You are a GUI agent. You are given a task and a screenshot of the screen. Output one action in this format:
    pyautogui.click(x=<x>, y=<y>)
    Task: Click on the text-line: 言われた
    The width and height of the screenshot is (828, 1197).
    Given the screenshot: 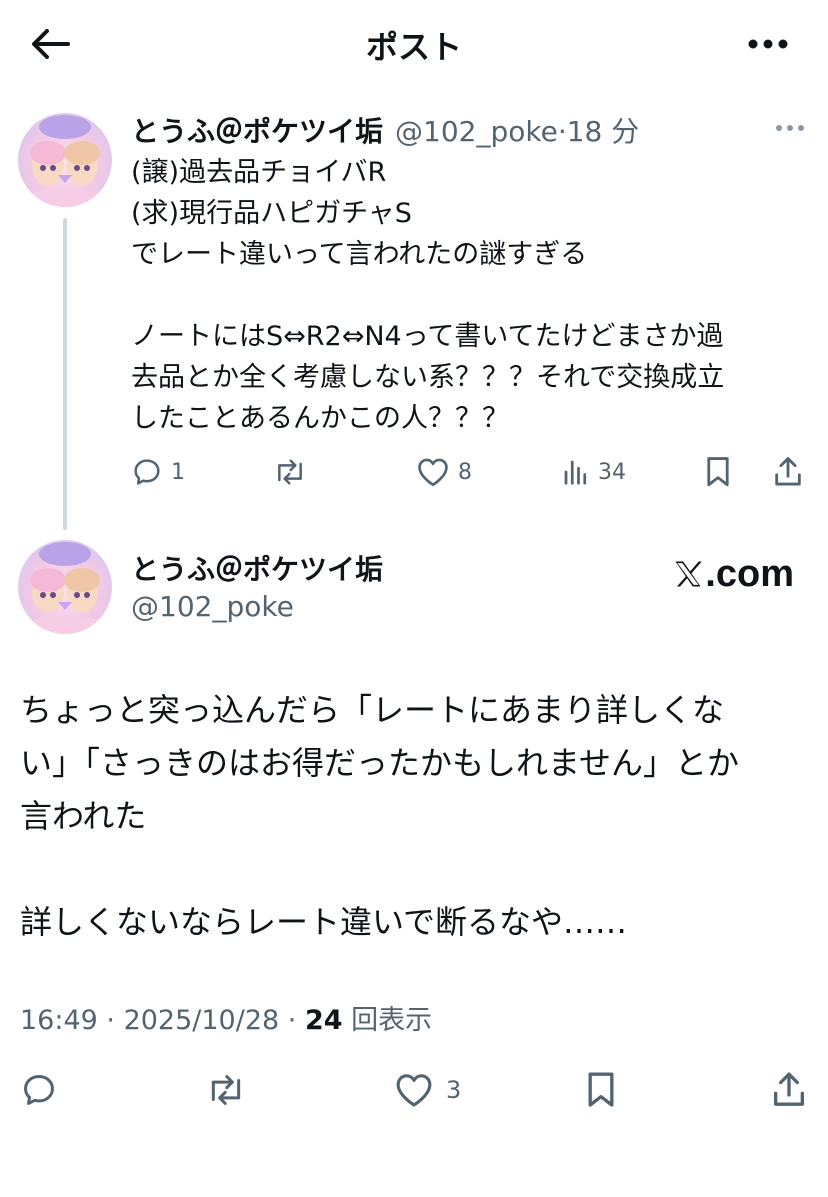 What is the action you would take?
    pyautogui.click(x=83, y=816)
    